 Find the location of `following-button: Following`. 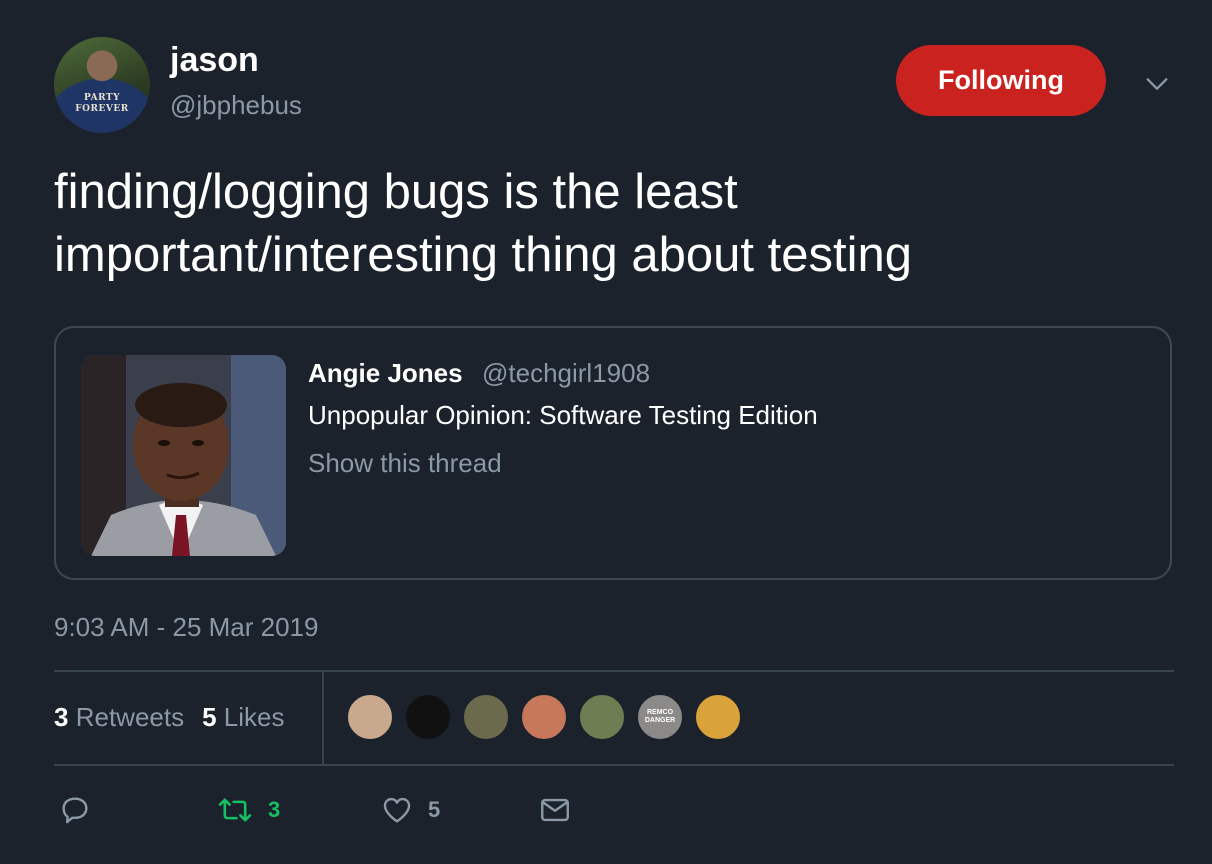

following-button: Following is located at coordinates (1001, 80).